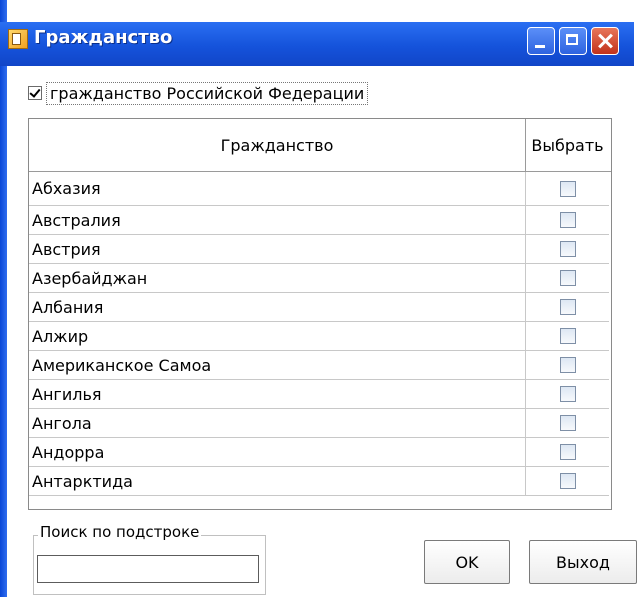 This screenshot has height=597, width=641. What do you see at coordinates (277, 452) in the screenshot?
I see `country-name: Андорра` at bounding box center [277, 452].